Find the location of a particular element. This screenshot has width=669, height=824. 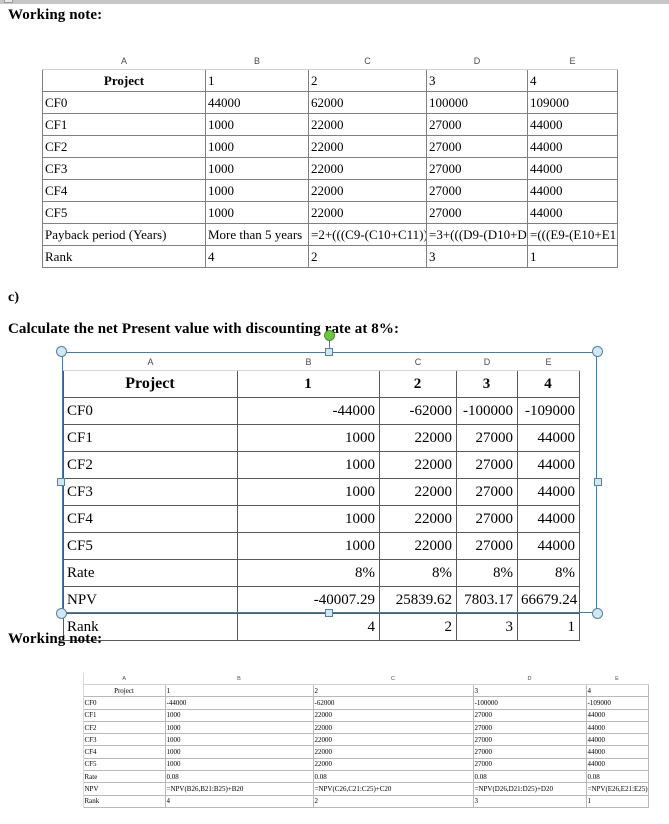

cell-r2-c1: 44000 is located at coordinates (257, 102).